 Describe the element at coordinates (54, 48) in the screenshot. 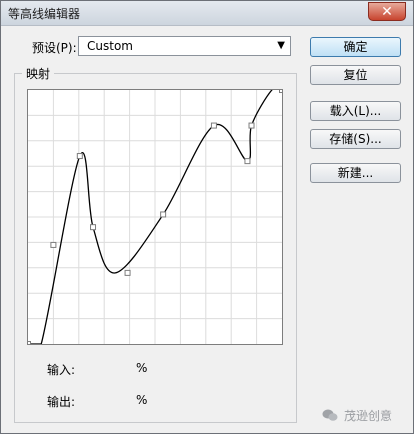

I see `preset-label: 预设(P):` at that location.